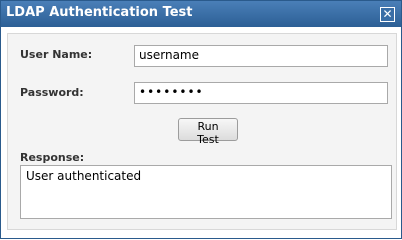 The image size is (402, 240). Describe the element at coordinates (261, 93) in the screenshot. I see `password-input: ••••••••` at that location.